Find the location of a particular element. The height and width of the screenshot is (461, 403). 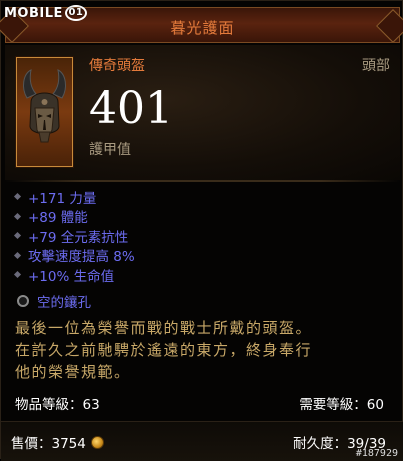

helm-item-icon is located at coordinates (44, 112).